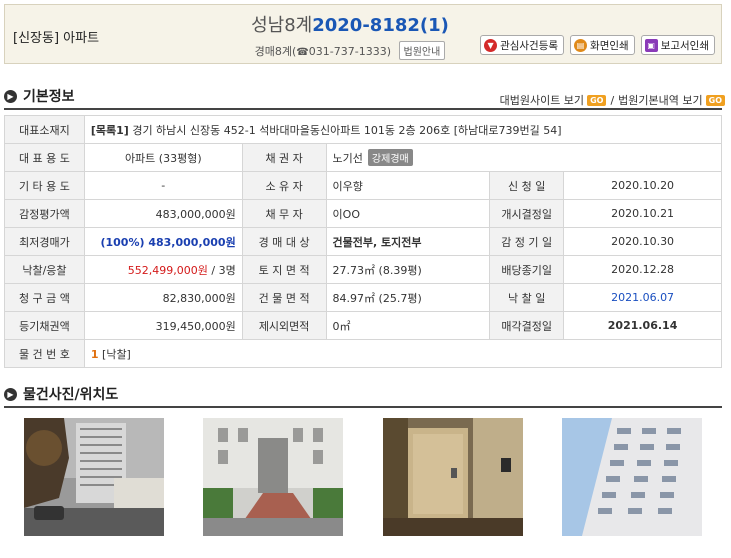 Image resolution: width=731 pixels, height=558 pixels. What do you see at coordinates (163, 157) in the screenshot?
I see `cell-value: 아파트 (33평형)` at bounding box center [163, 157].